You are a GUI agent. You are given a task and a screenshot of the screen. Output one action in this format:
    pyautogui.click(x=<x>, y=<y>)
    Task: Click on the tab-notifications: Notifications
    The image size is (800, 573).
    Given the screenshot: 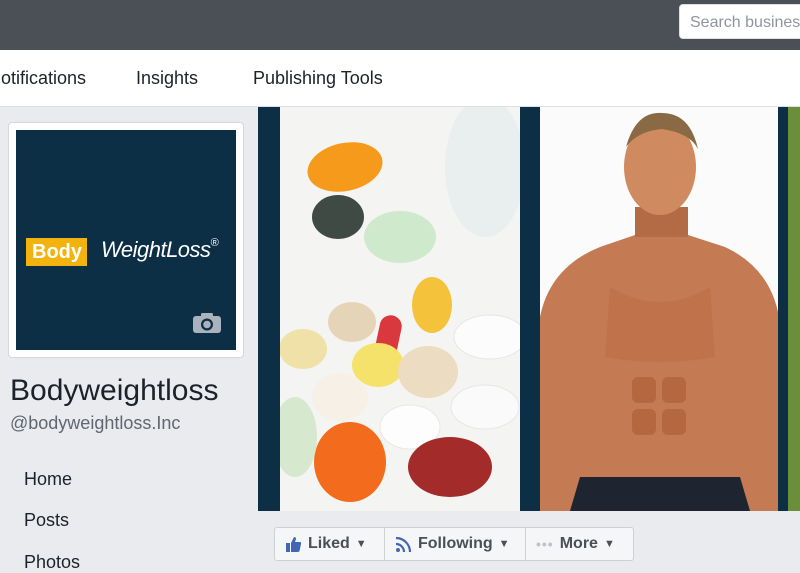 What is the action you would take?
    pyautogui.click(x=43, y=78)
    